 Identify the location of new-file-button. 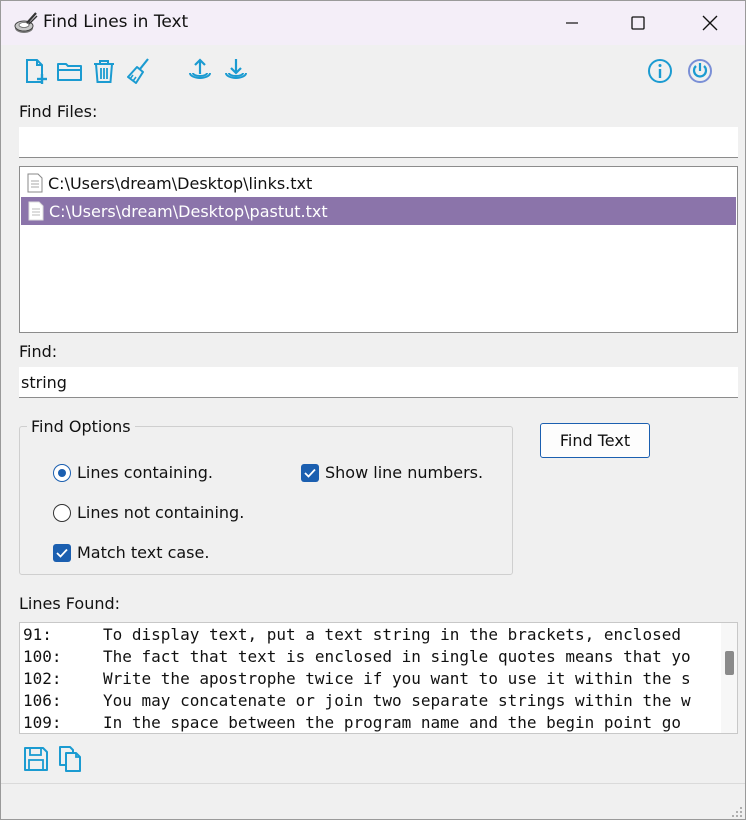
(36, 71).